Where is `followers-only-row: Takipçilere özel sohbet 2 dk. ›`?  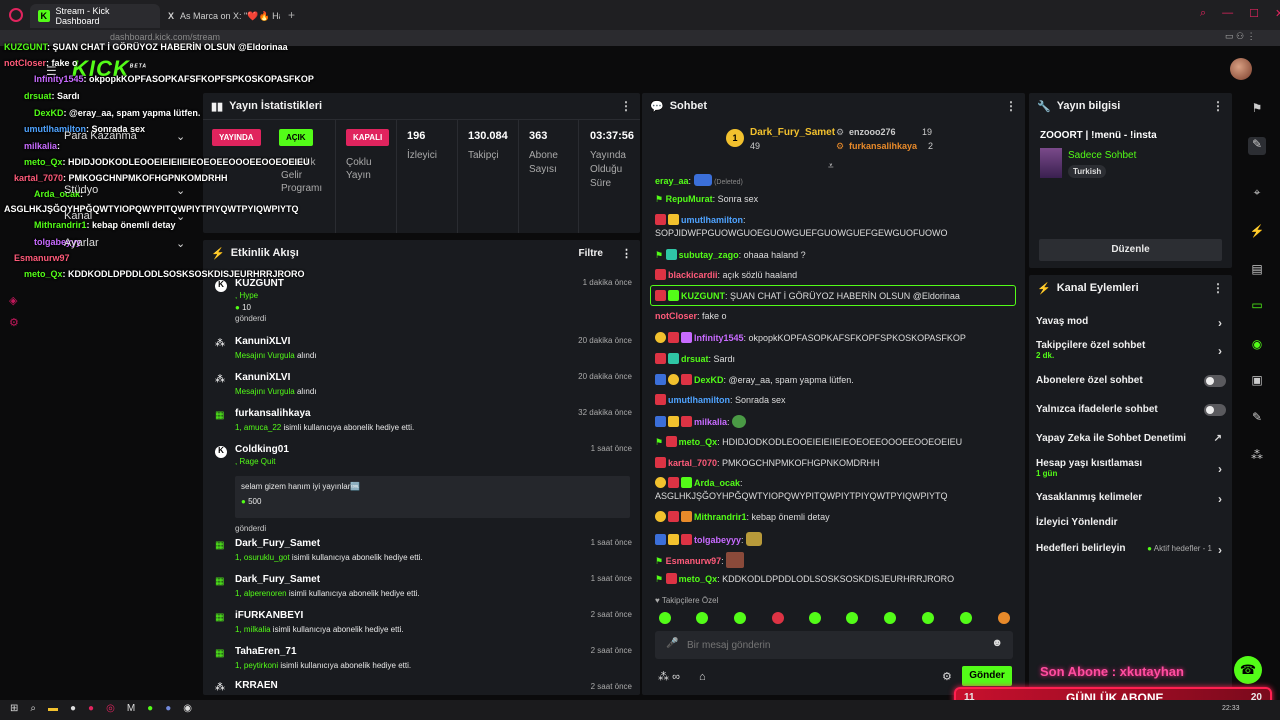 followers-only-row: Takipçilere özel sohbet 2 dk. › is located at coordinates (1131, 350).